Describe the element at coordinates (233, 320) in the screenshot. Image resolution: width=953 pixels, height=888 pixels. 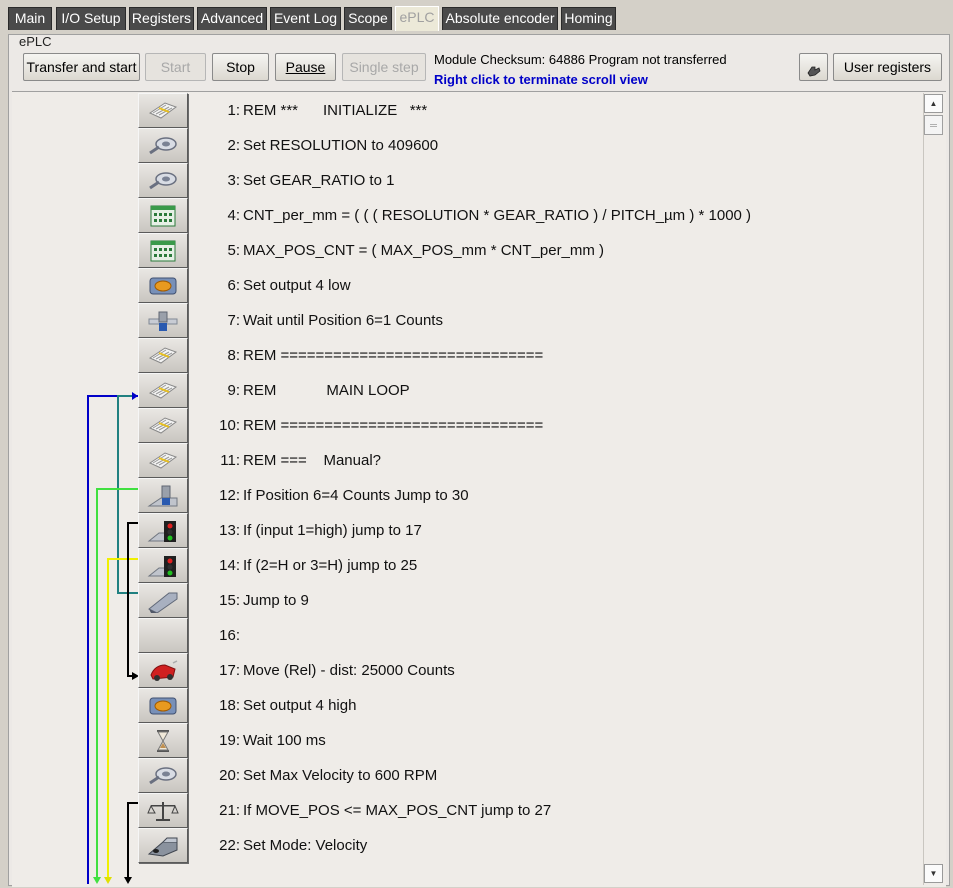
I see `line-number: 7:` at that location.